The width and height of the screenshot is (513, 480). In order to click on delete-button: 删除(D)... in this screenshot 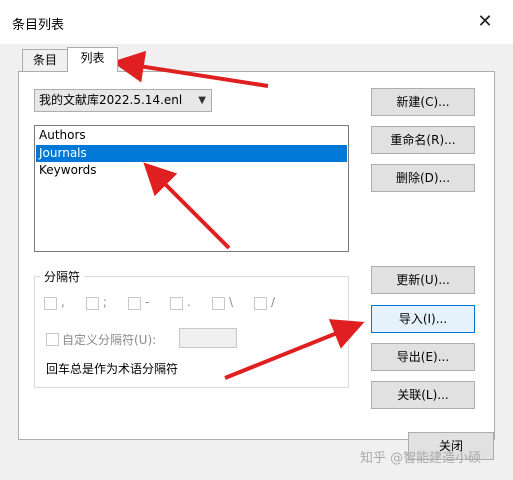, I will do `click(423, 178)`.